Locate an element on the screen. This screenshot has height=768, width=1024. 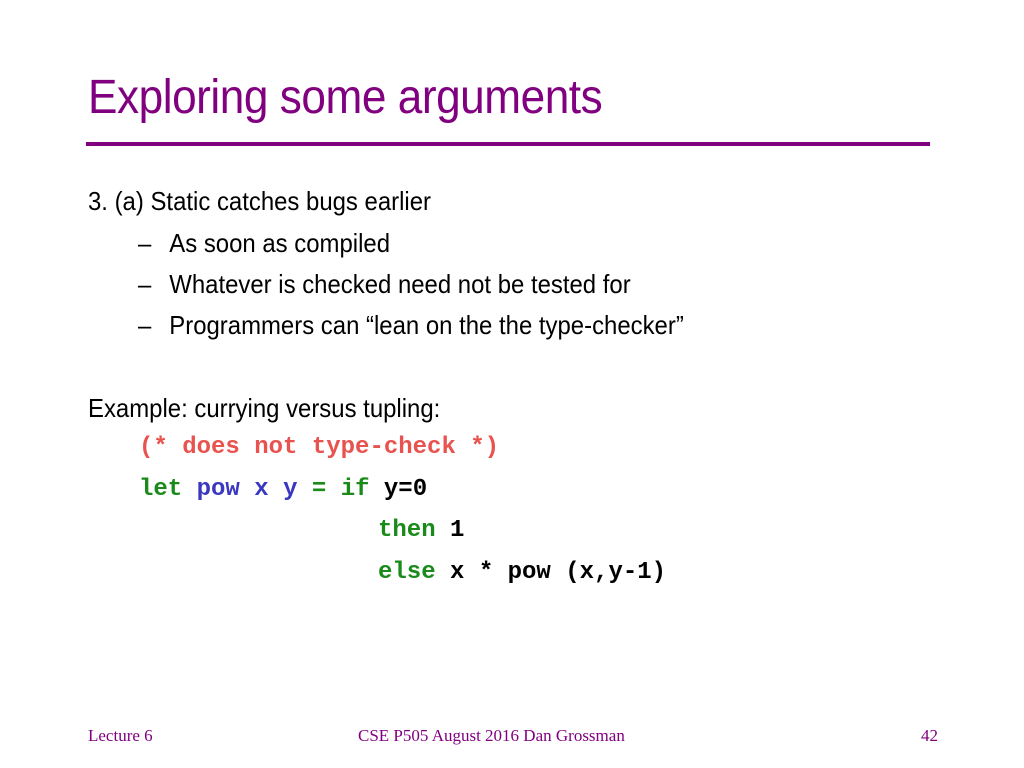
footer-course: CSE P505 August 2016 Dan Grossman is located at coordinates (491, 735).